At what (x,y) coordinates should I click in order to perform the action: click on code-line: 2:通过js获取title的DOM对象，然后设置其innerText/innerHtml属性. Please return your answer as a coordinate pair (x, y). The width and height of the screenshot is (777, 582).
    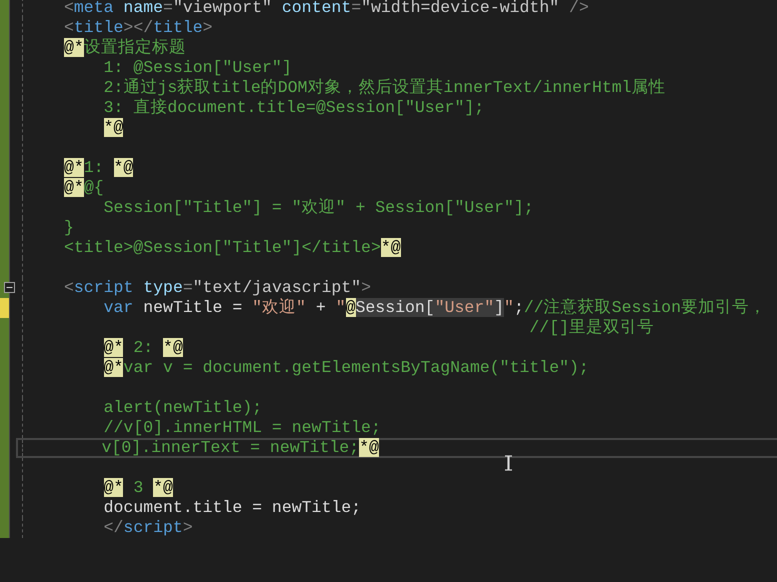
    Looking at the image, I should click on (384, 88).